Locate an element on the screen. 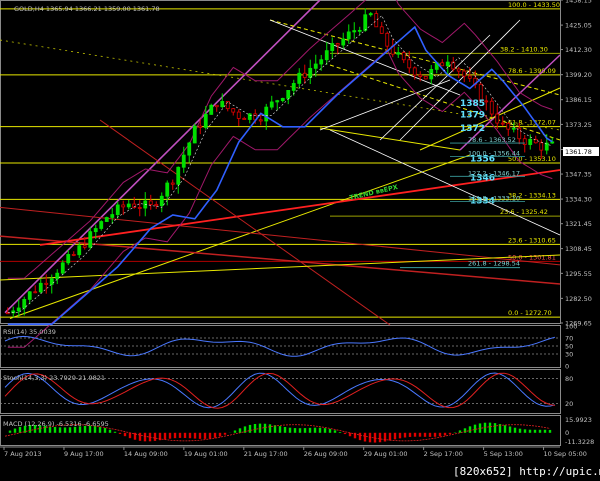  price-tick-label: 1425.05 is located at coordinates (578, 26).